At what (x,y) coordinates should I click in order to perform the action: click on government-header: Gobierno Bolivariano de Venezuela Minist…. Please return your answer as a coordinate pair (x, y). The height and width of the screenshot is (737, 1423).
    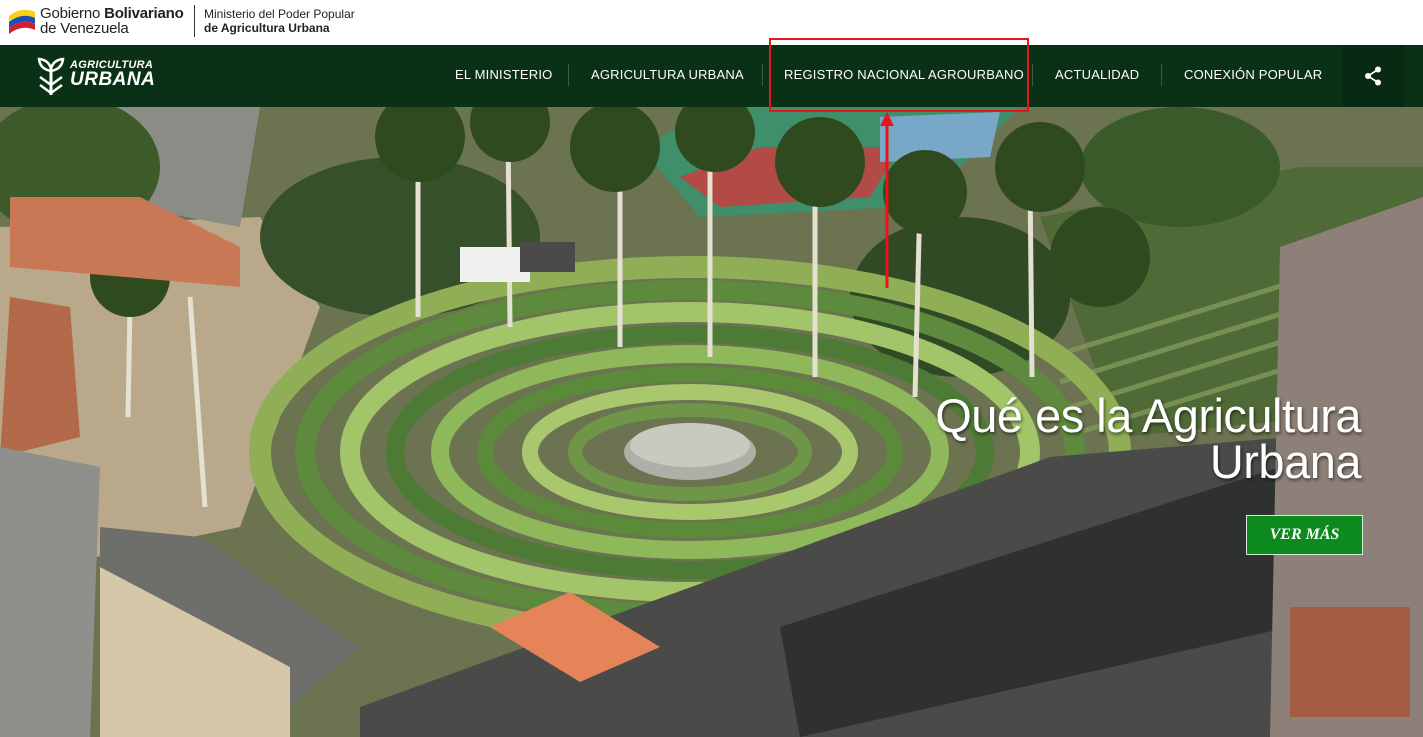
    Looking at the image, I should click on (711, 22).